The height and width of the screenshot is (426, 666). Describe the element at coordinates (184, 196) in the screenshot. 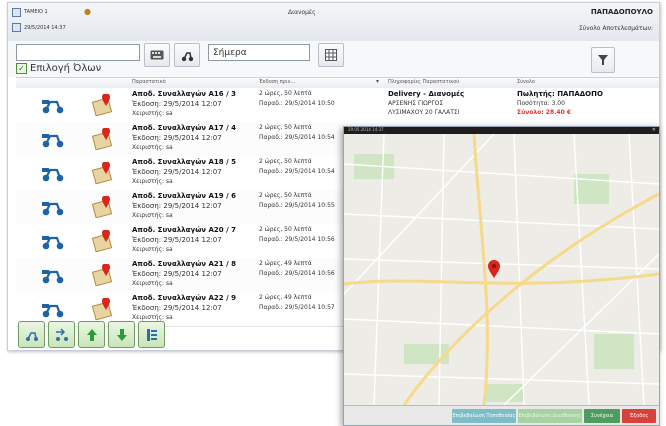

I see `document-title: Αποδ. Συναλλαγών A19 / 6` at that location.